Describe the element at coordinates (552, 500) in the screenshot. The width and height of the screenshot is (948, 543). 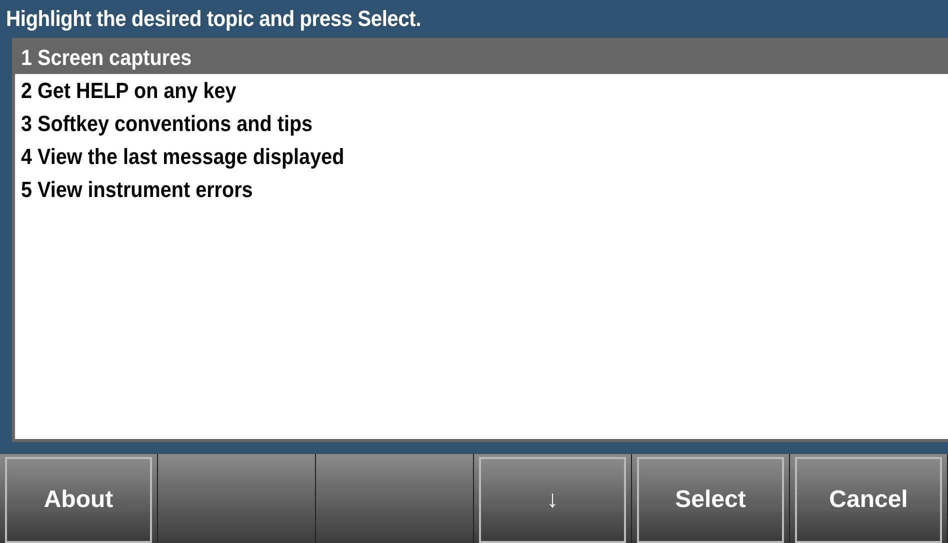
I see `softkey: ↓` at that location.